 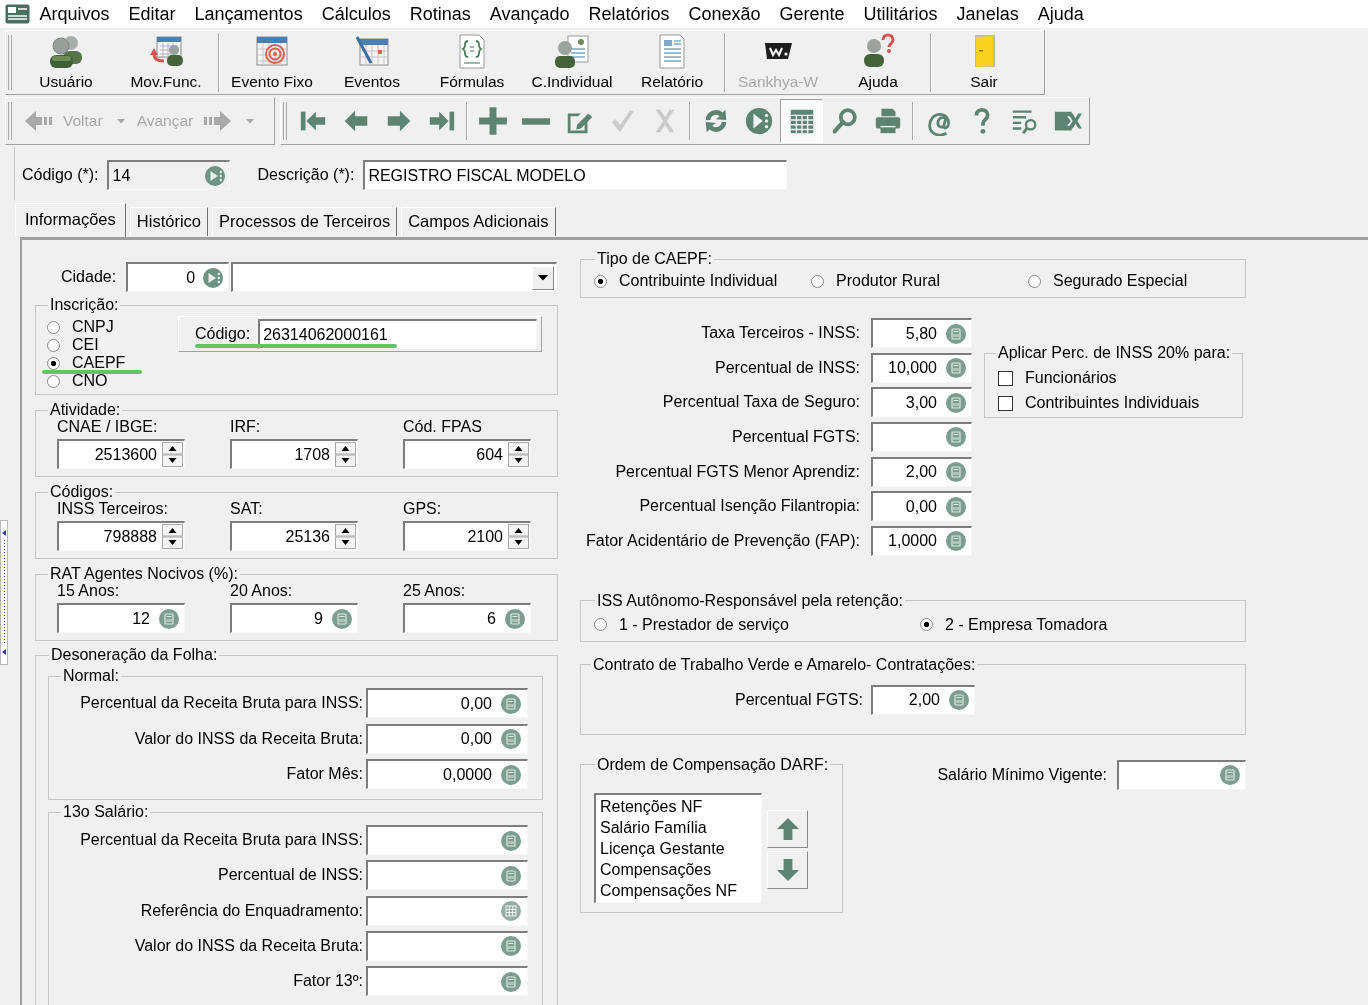 What do you see at coordinates (923, 699) in the screenshot?
I see `number-field: 2,00` at bounding box center [923, 699].